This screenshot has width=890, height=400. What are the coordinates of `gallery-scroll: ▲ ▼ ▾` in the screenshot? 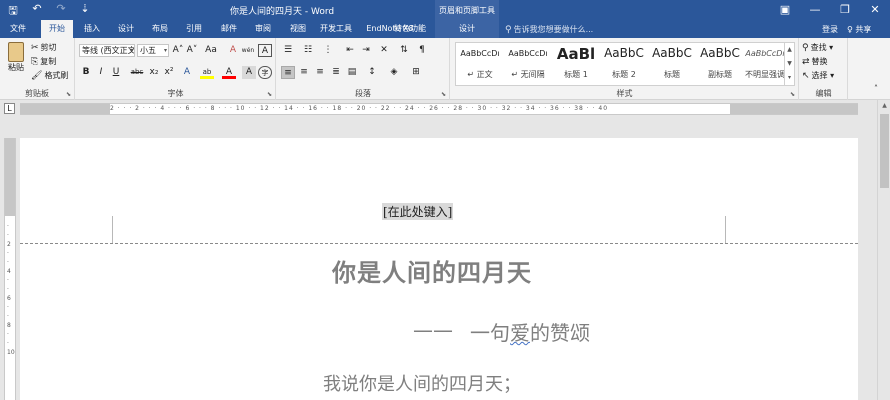 It's located at (789, 64).